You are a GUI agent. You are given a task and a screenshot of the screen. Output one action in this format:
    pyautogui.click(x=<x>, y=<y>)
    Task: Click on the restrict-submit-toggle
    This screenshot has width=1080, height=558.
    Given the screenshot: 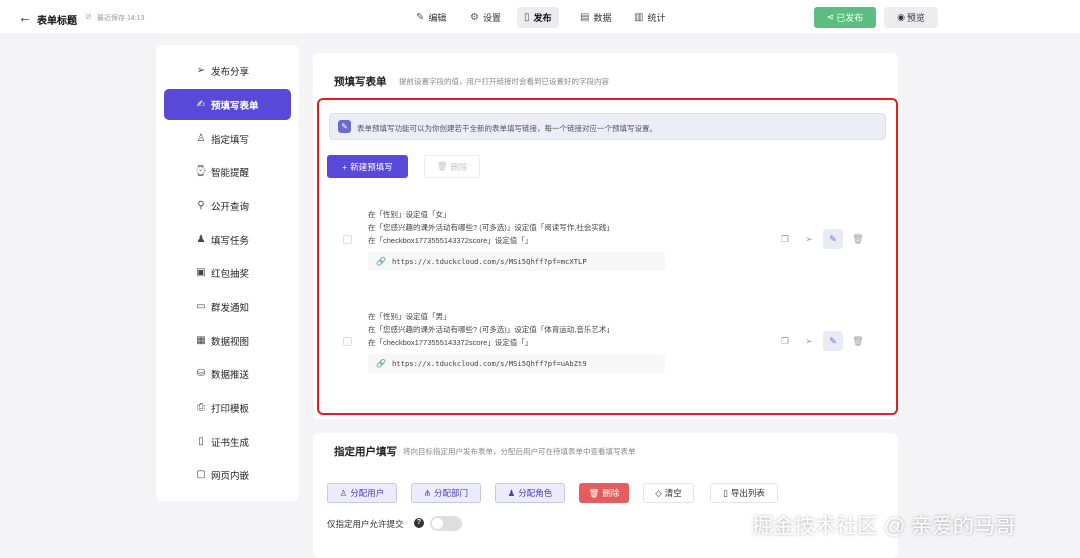 What is the action you would take?
    pyautogui.click(x=446, y=523)
    